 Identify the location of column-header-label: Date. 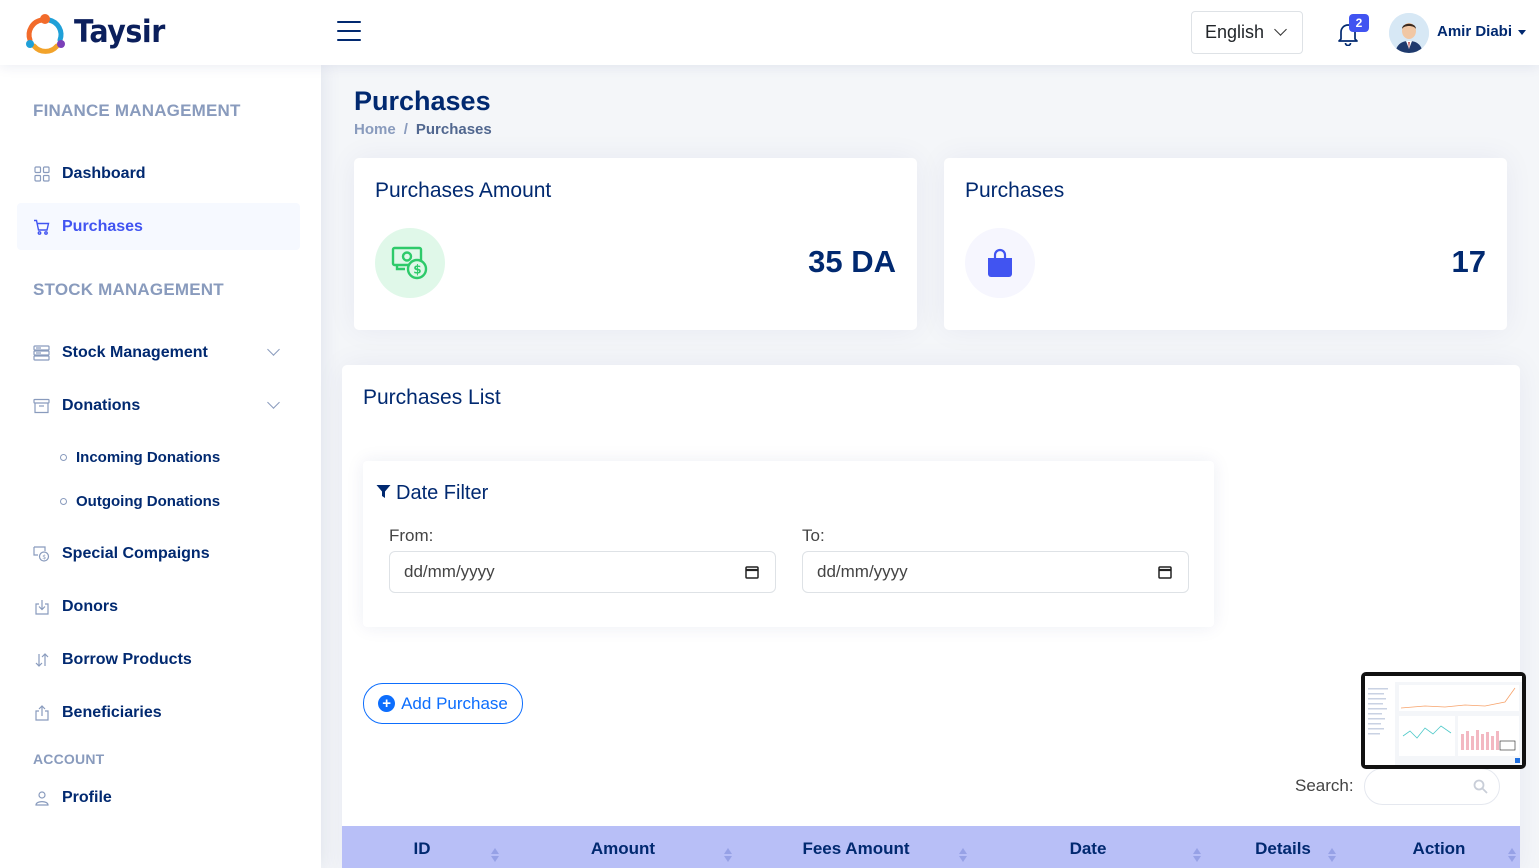
(1088, 848).